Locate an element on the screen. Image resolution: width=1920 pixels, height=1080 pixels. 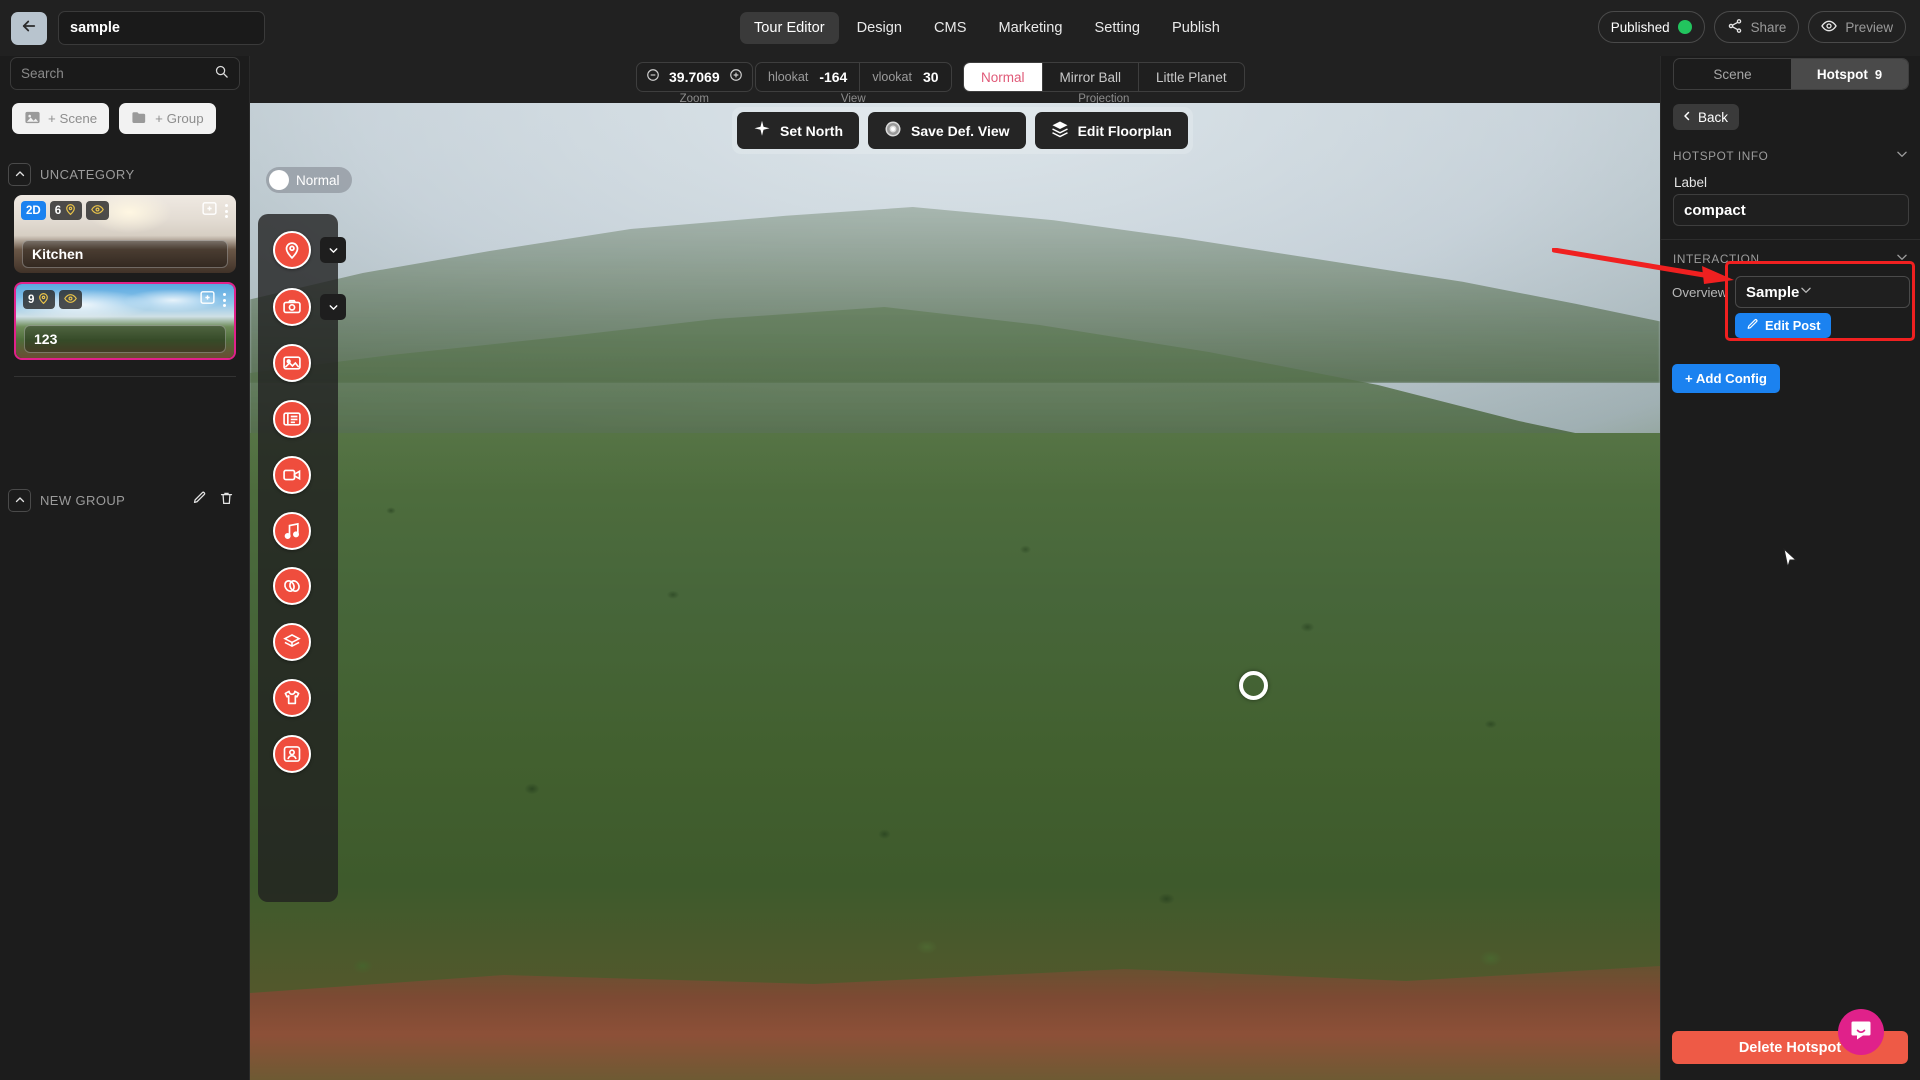
hlookat-cell: hlookat -164 is located at coordinates (807, 77).